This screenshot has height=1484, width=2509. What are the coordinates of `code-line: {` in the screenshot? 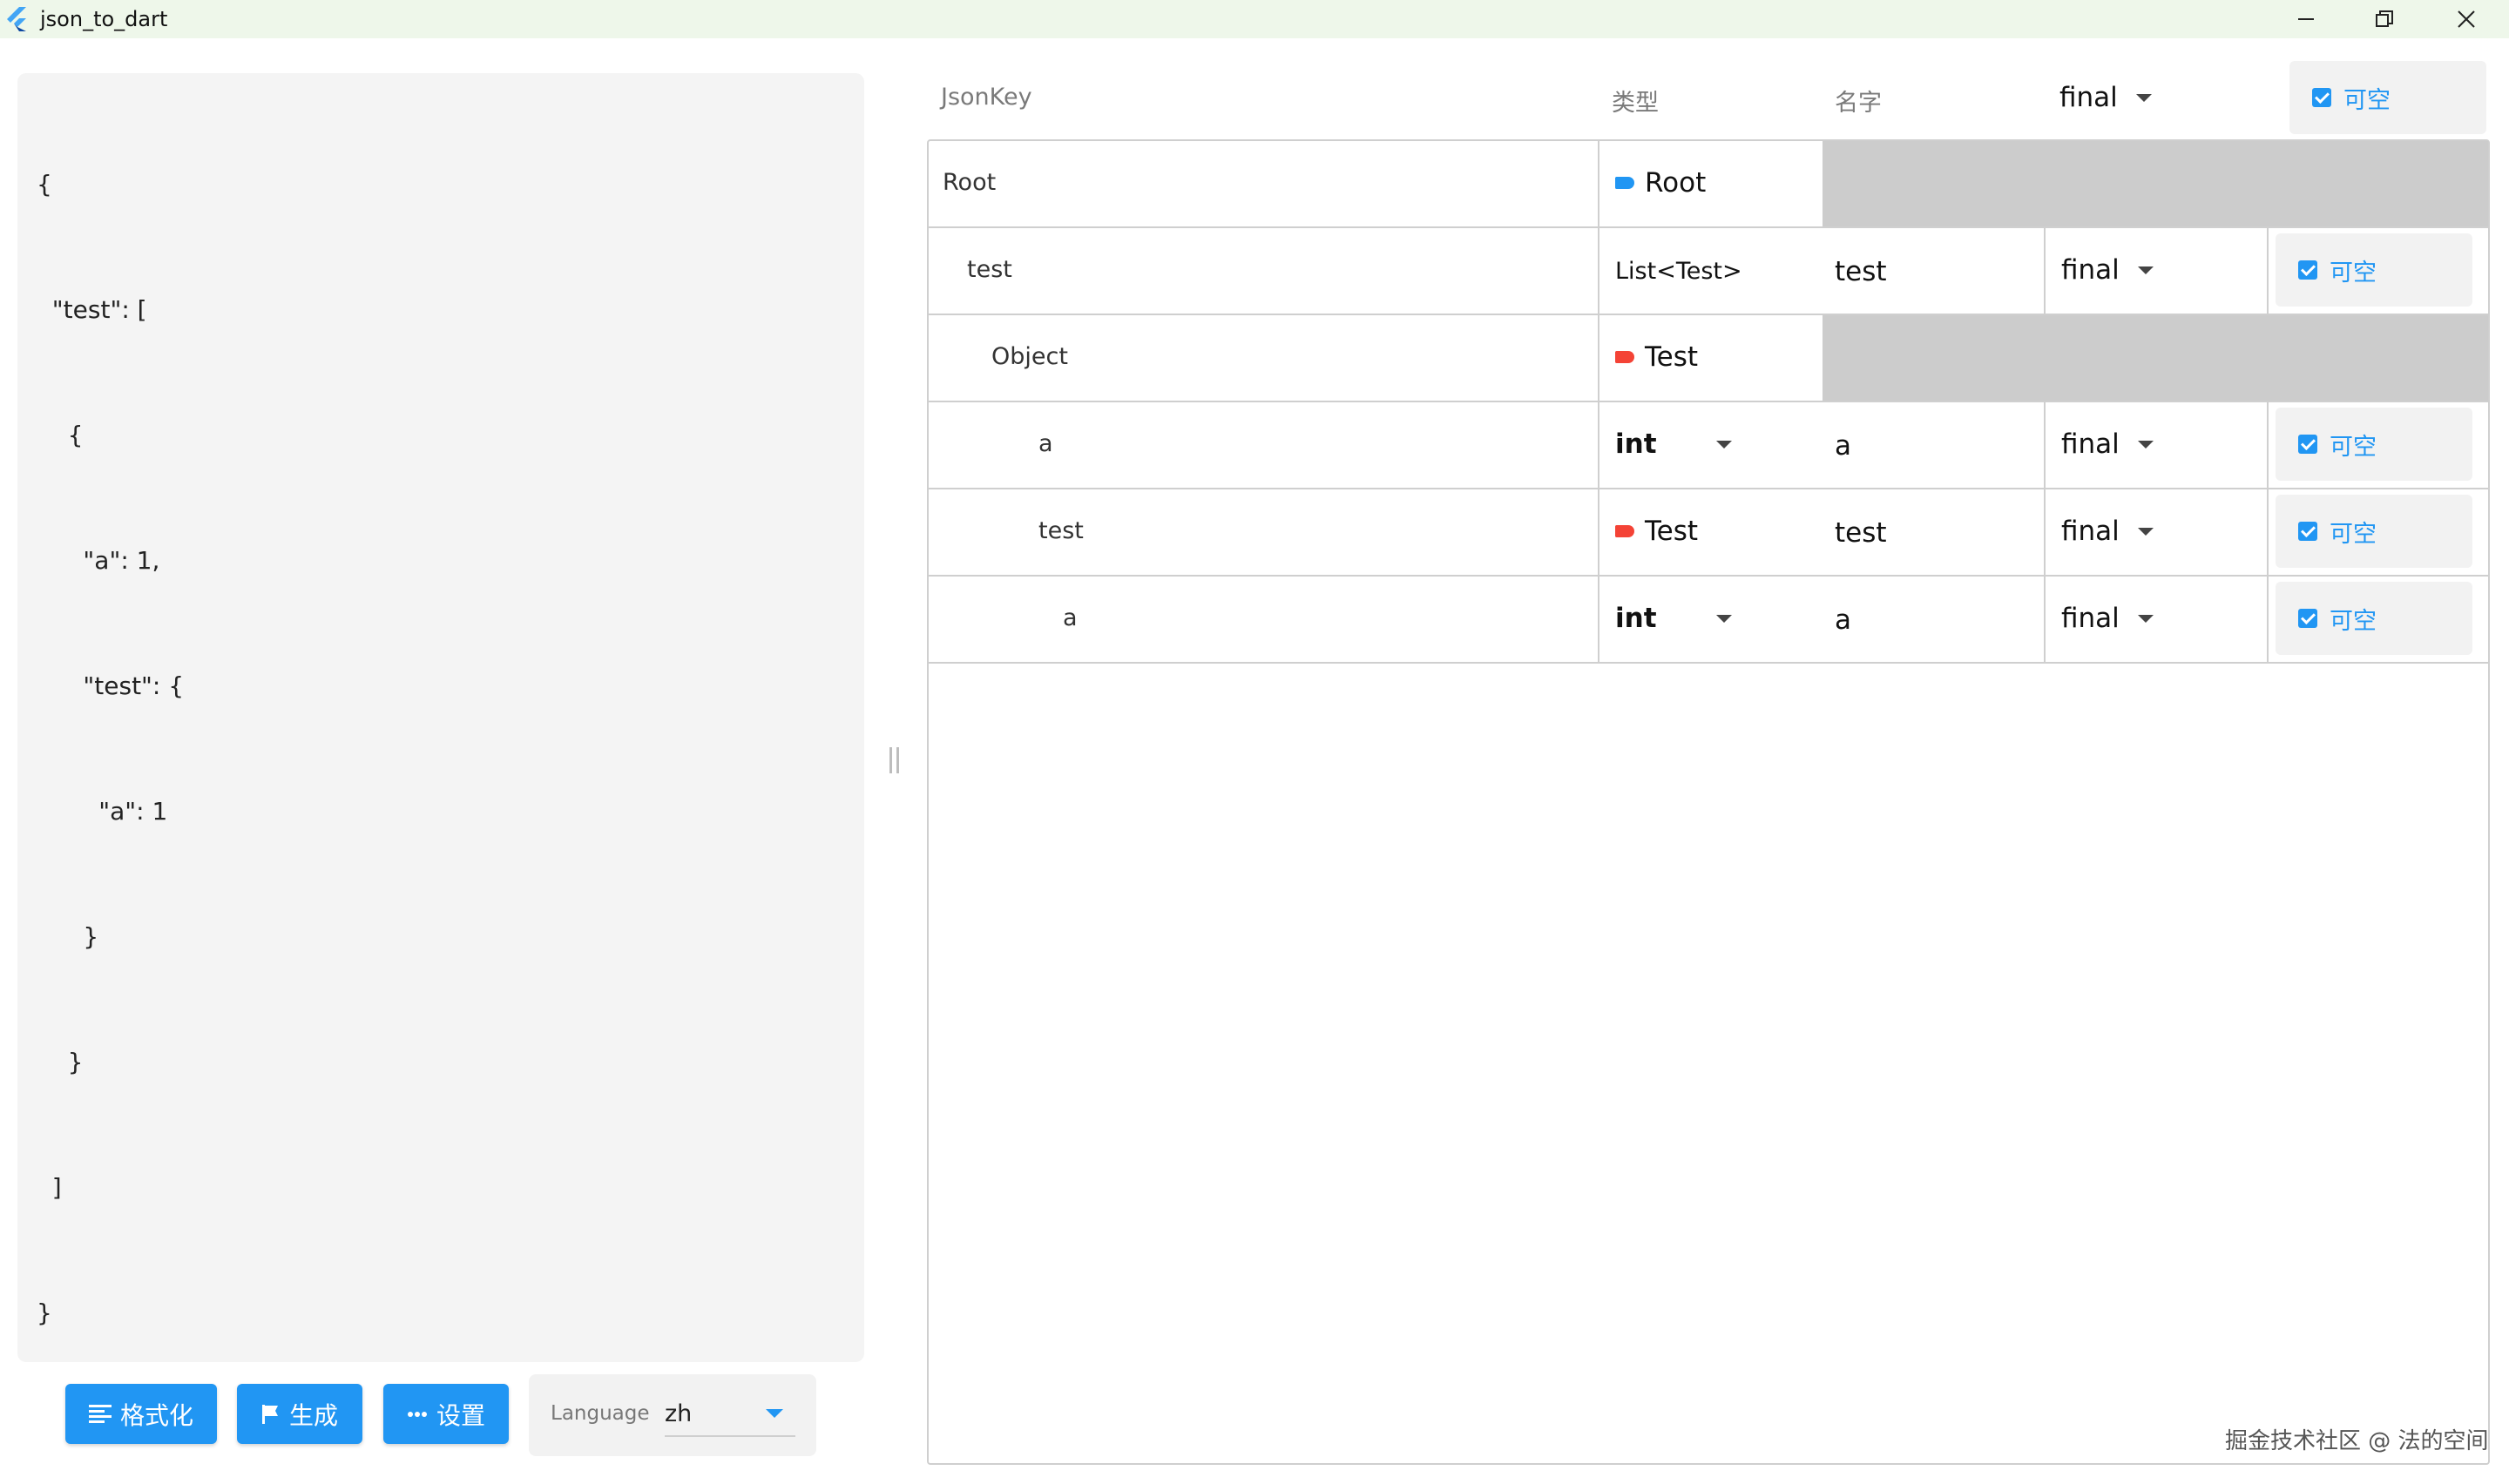 It's located at (44, 185).